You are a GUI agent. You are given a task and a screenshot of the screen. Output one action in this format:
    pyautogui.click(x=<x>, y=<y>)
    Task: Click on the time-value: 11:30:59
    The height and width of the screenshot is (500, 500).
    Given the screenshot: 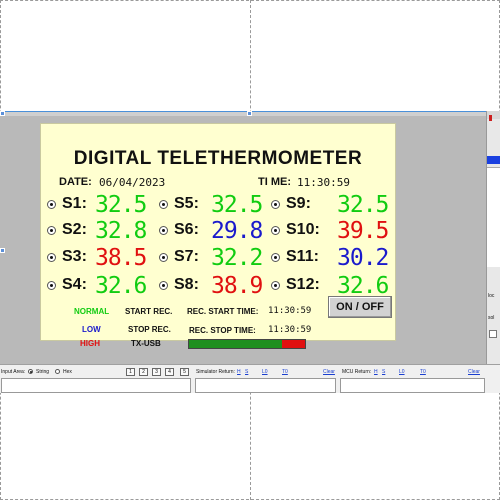 What is the action you would take?
    pyautogui.click(x=323, y=182)
    